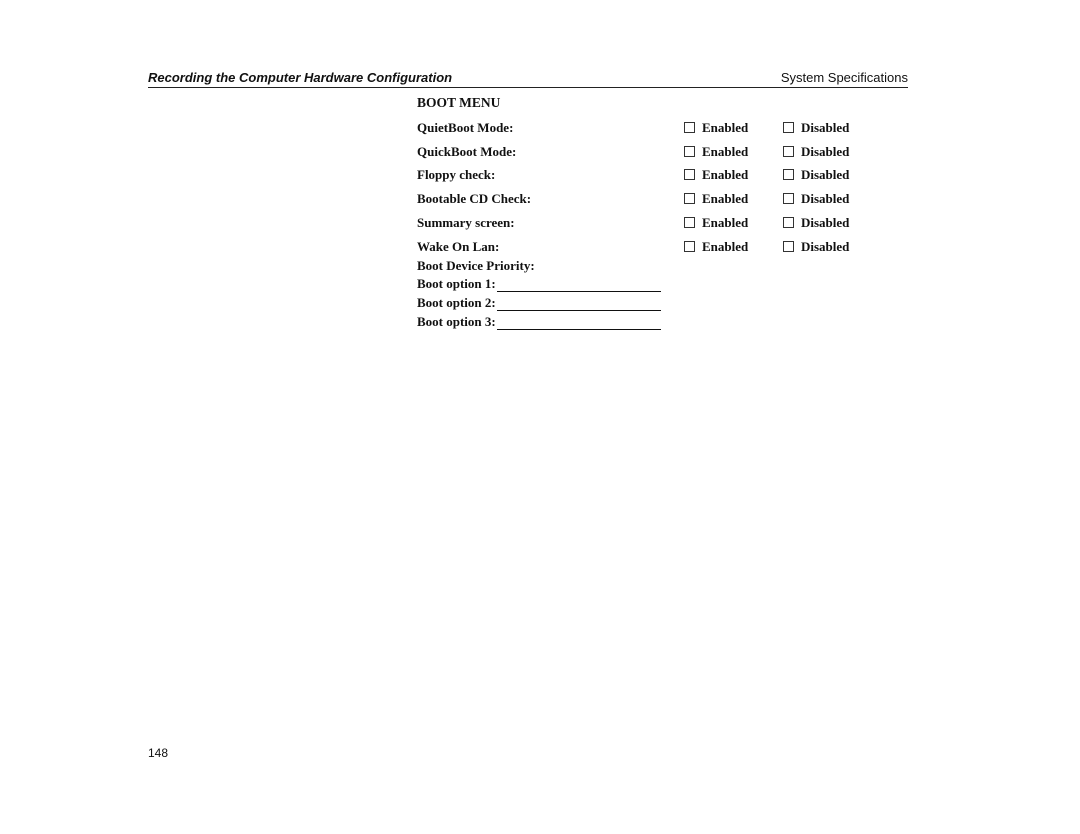 The width and height of the screenshot is (1080, 834). Describe the element at coordinates (458, 246) in the screenshot. I see `setting-label: Wake On Lan:` at that location.